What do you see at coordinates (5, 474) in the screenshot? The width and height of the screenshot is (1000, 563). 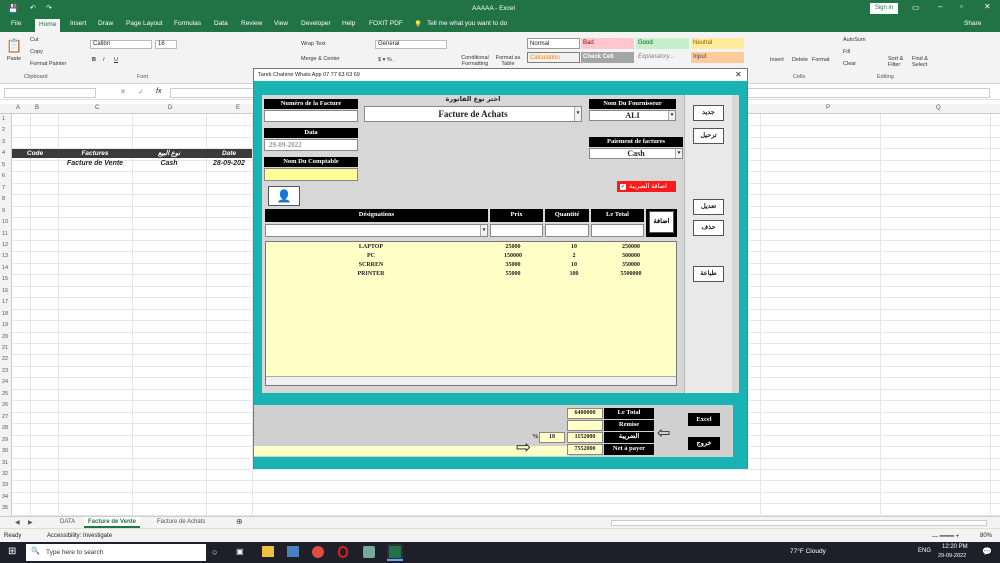 I see `row-header: 32` at bounding box center [5, 474].